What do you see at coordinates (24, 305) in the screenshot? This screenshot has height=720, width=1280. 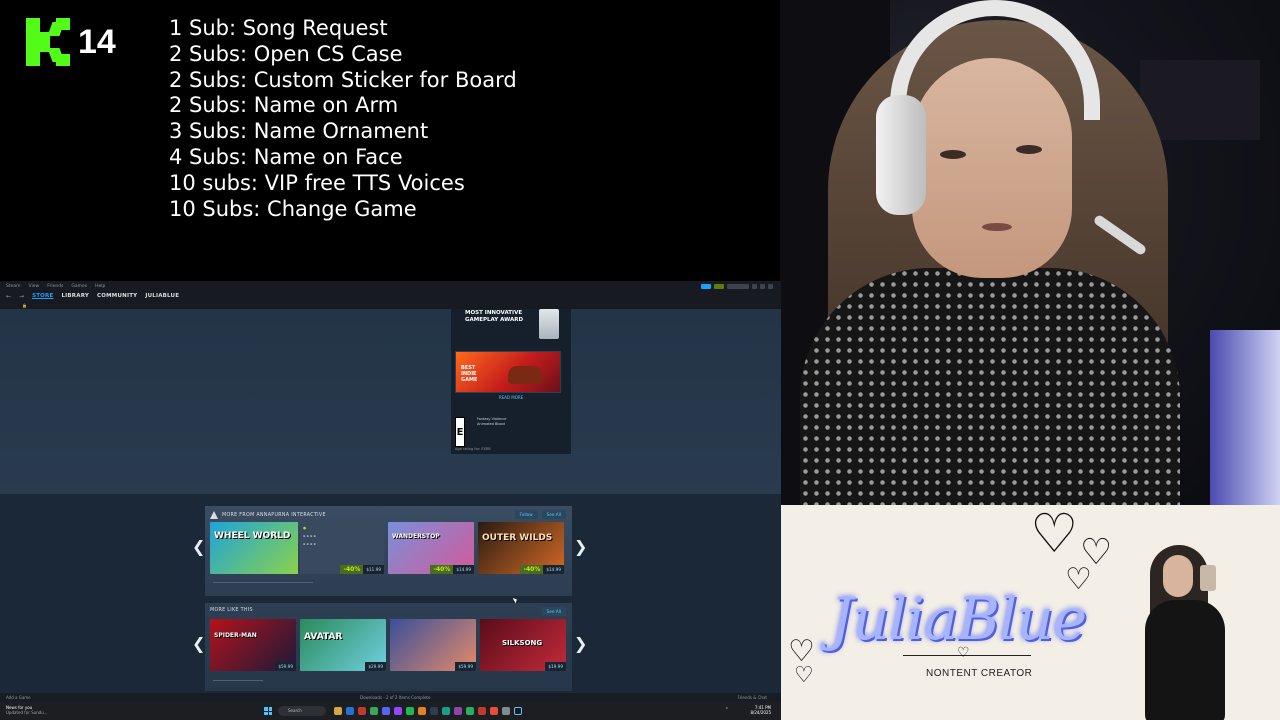 I see `lock-icon: 🔒` at bounding box center [24, 305].